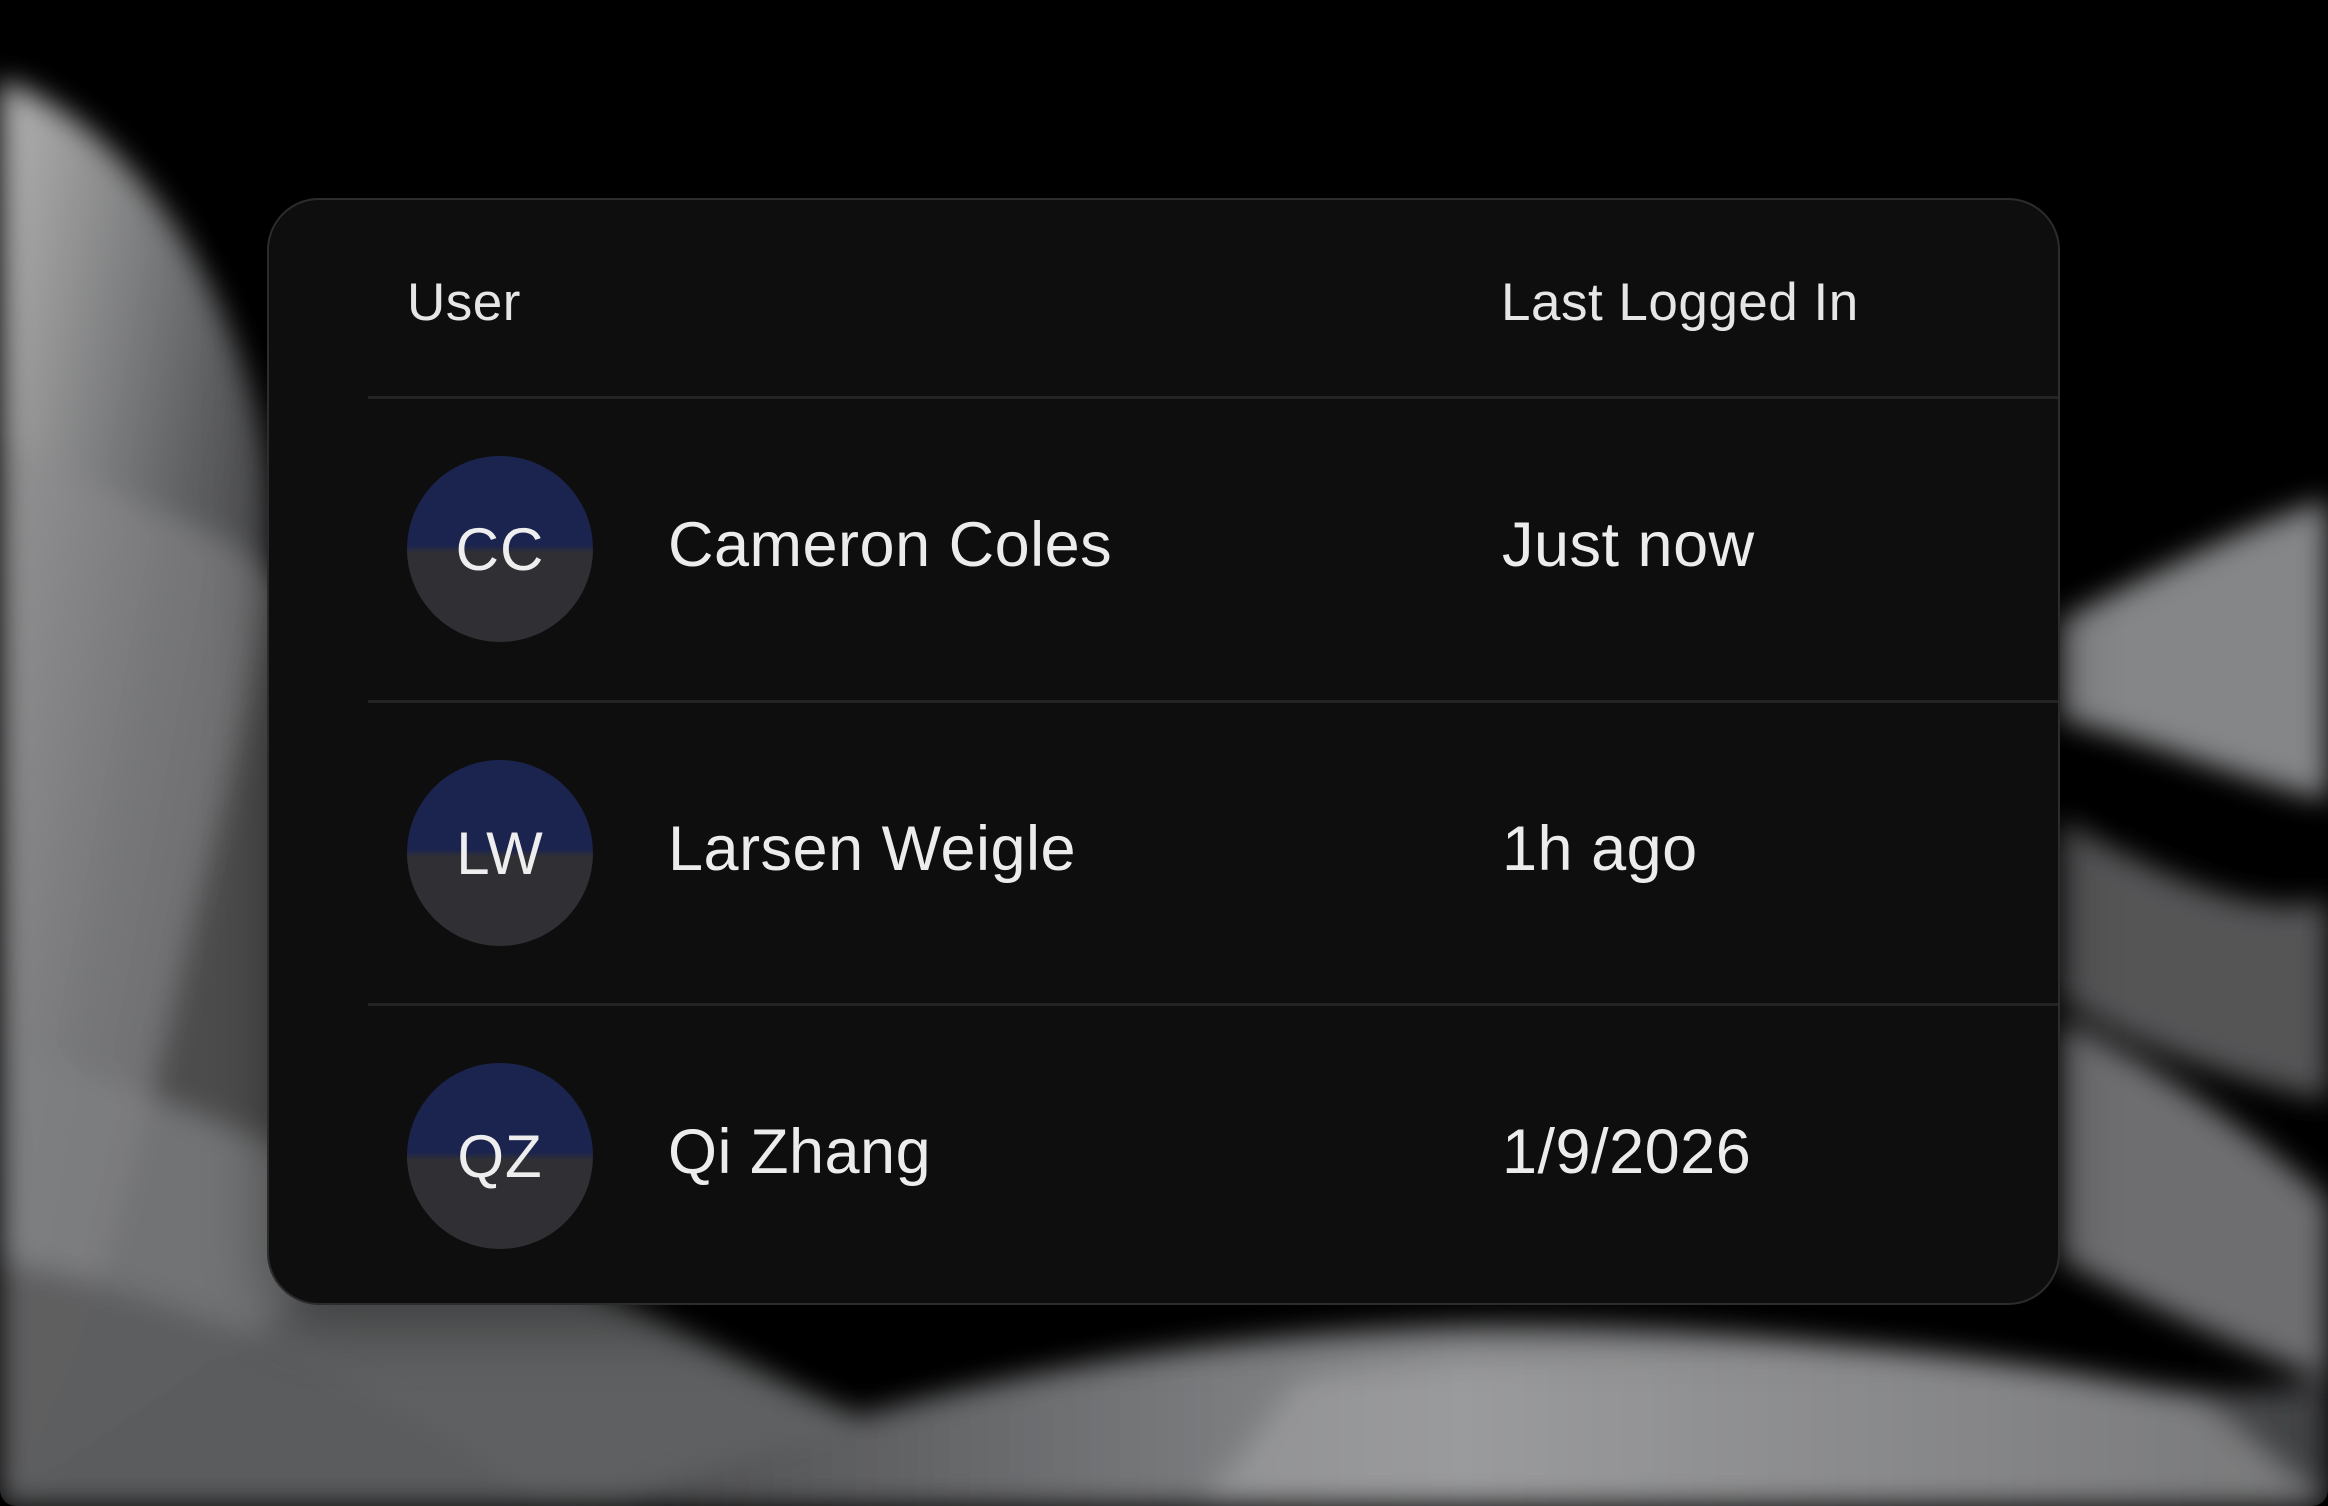 This screenshot has width=2328, height=1506. I want to click on user-name: Larsen Weigle, so click(872, 849).